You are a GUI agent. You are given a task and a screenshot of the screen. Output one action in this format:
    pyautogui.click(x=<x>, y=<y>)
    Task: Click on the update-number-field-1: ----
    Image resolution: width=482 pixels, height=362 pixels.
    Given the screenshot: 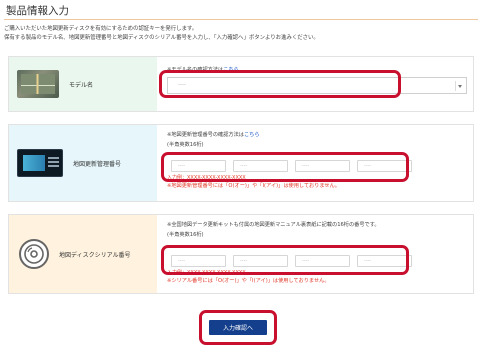 What is the action you would take?
    pyautogui.click(x=198, y=166)
    